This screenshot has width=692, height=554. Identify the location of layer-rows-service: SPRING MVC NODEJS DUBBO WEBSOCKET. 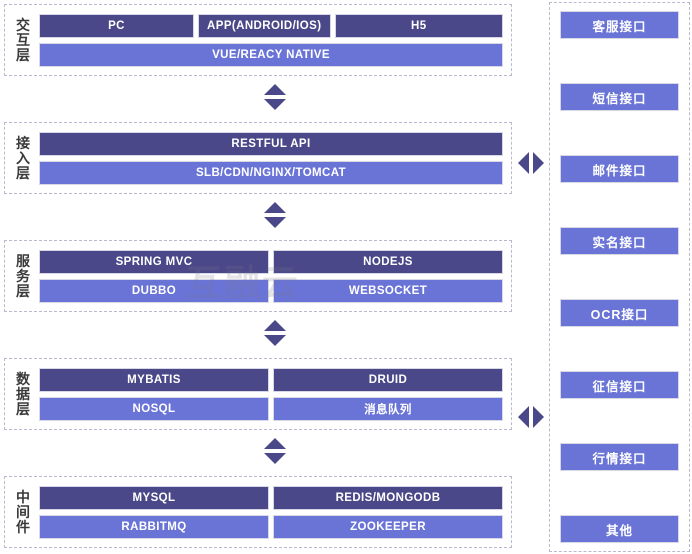
(275, 276).